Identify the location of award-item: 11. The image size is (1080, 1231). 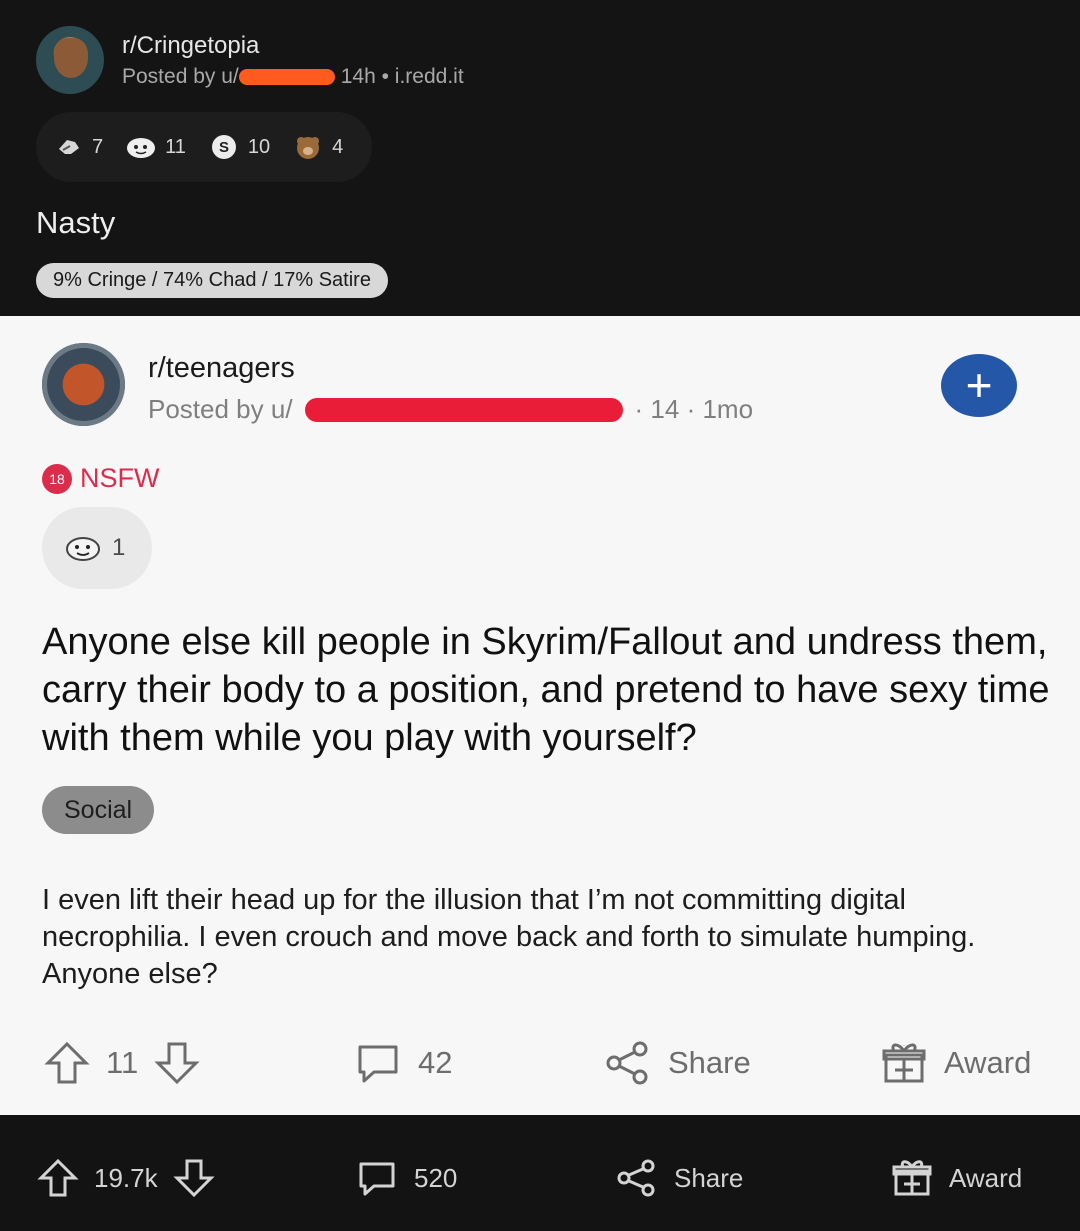
(155, 147).